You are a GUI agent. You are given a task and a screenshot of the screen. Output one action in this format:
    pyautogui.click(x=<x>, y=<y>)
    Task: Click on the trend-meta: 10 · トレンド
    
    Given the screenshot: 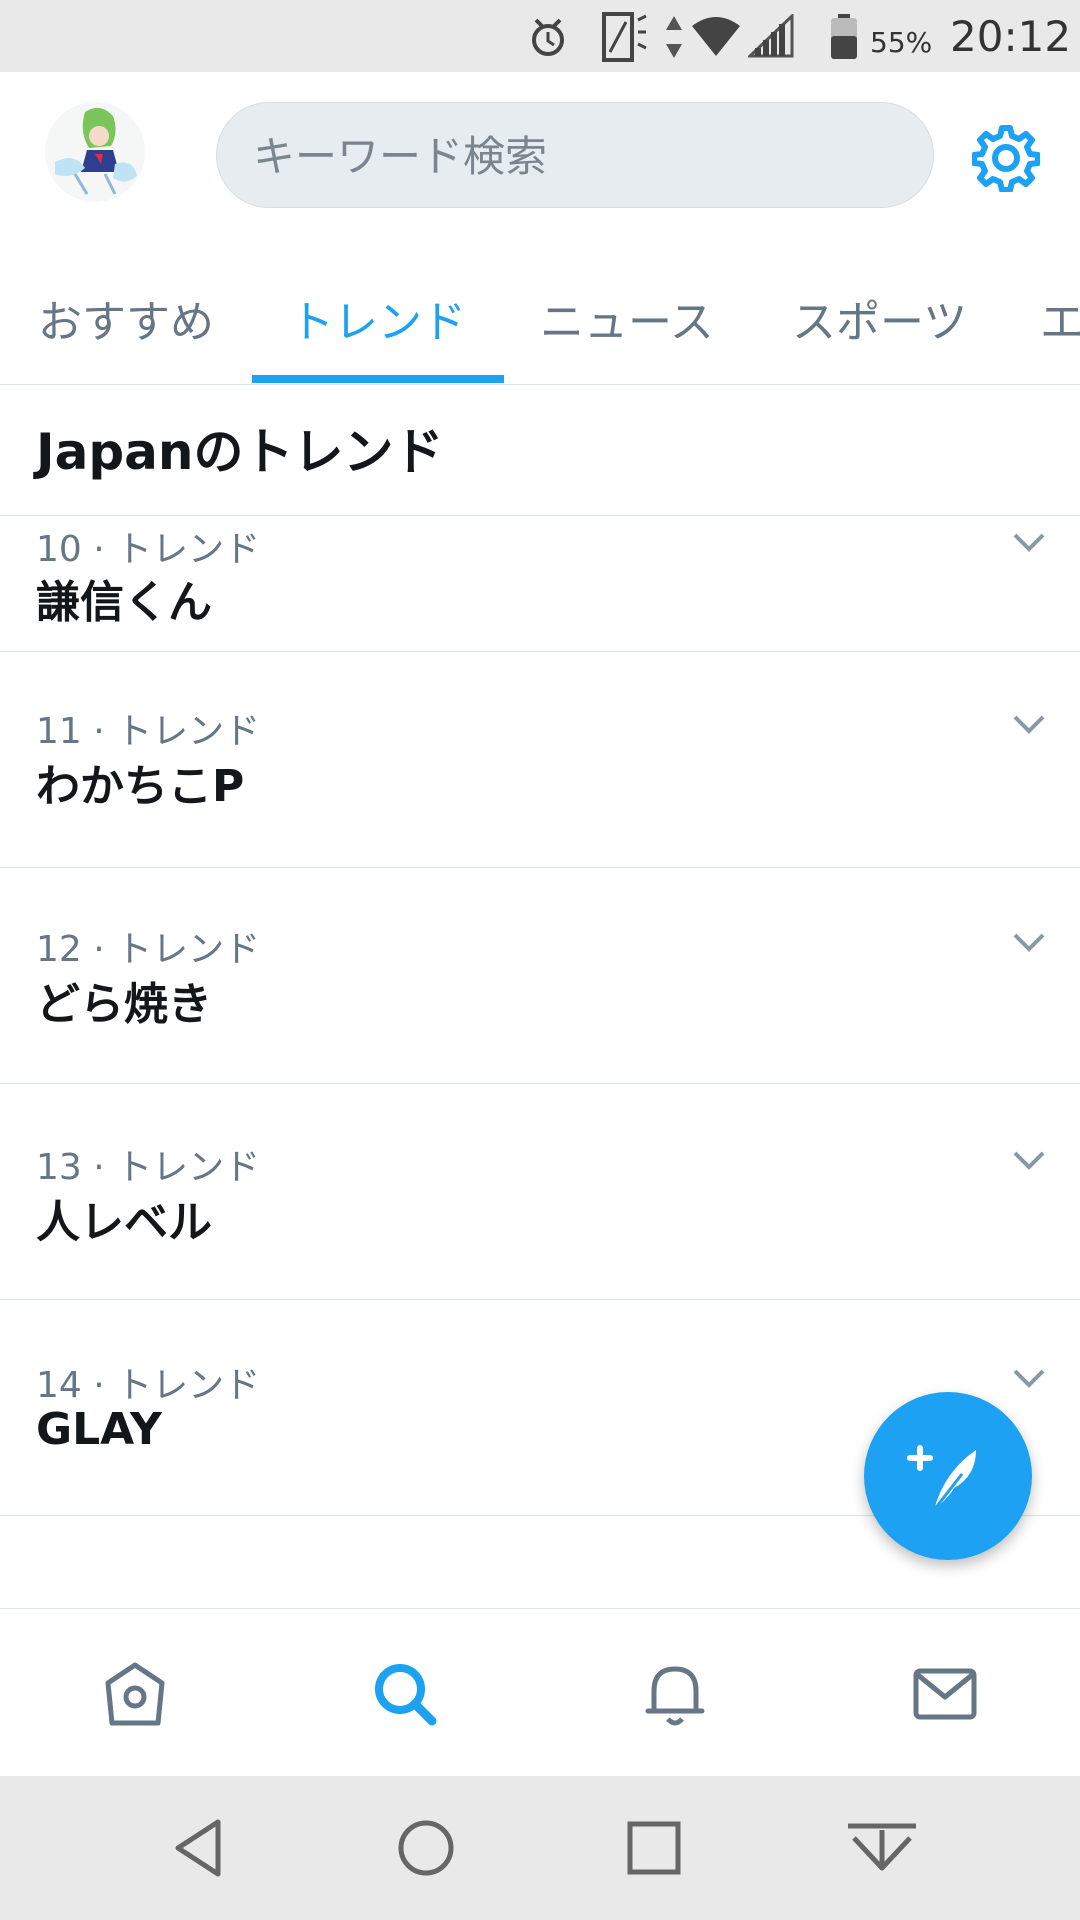 What is the action you would take?
    pyautogui.click(x=148, y=549)
    